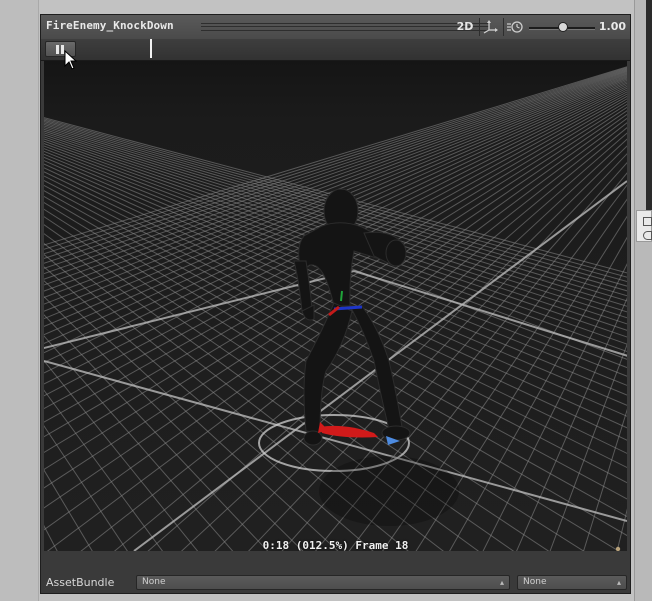 The height and width of the screenshot is (601, 652). I want to click on assetbundle-variant-value: None, so click(535, 582).